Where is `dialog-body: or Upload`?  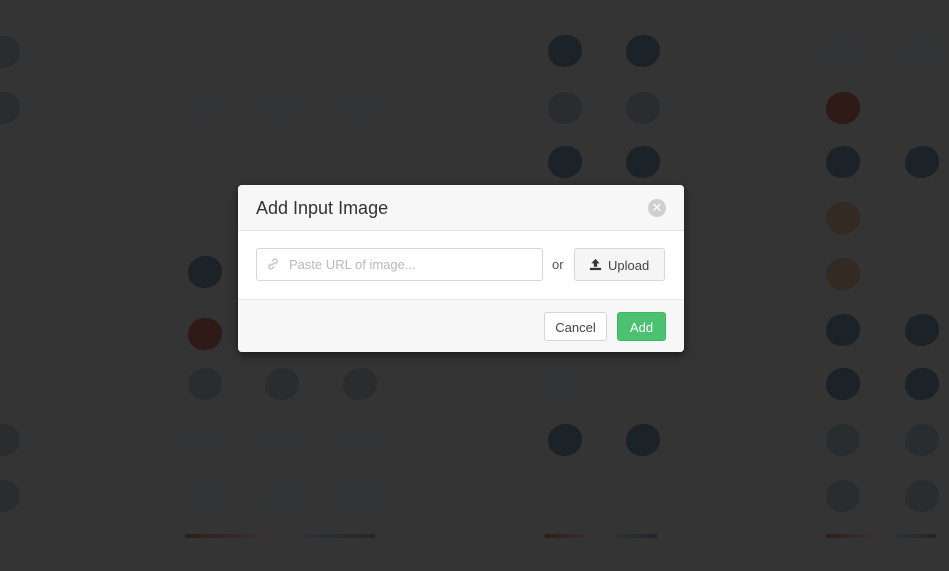 dialog-body: or Upload is located at coordinates (461, 265).